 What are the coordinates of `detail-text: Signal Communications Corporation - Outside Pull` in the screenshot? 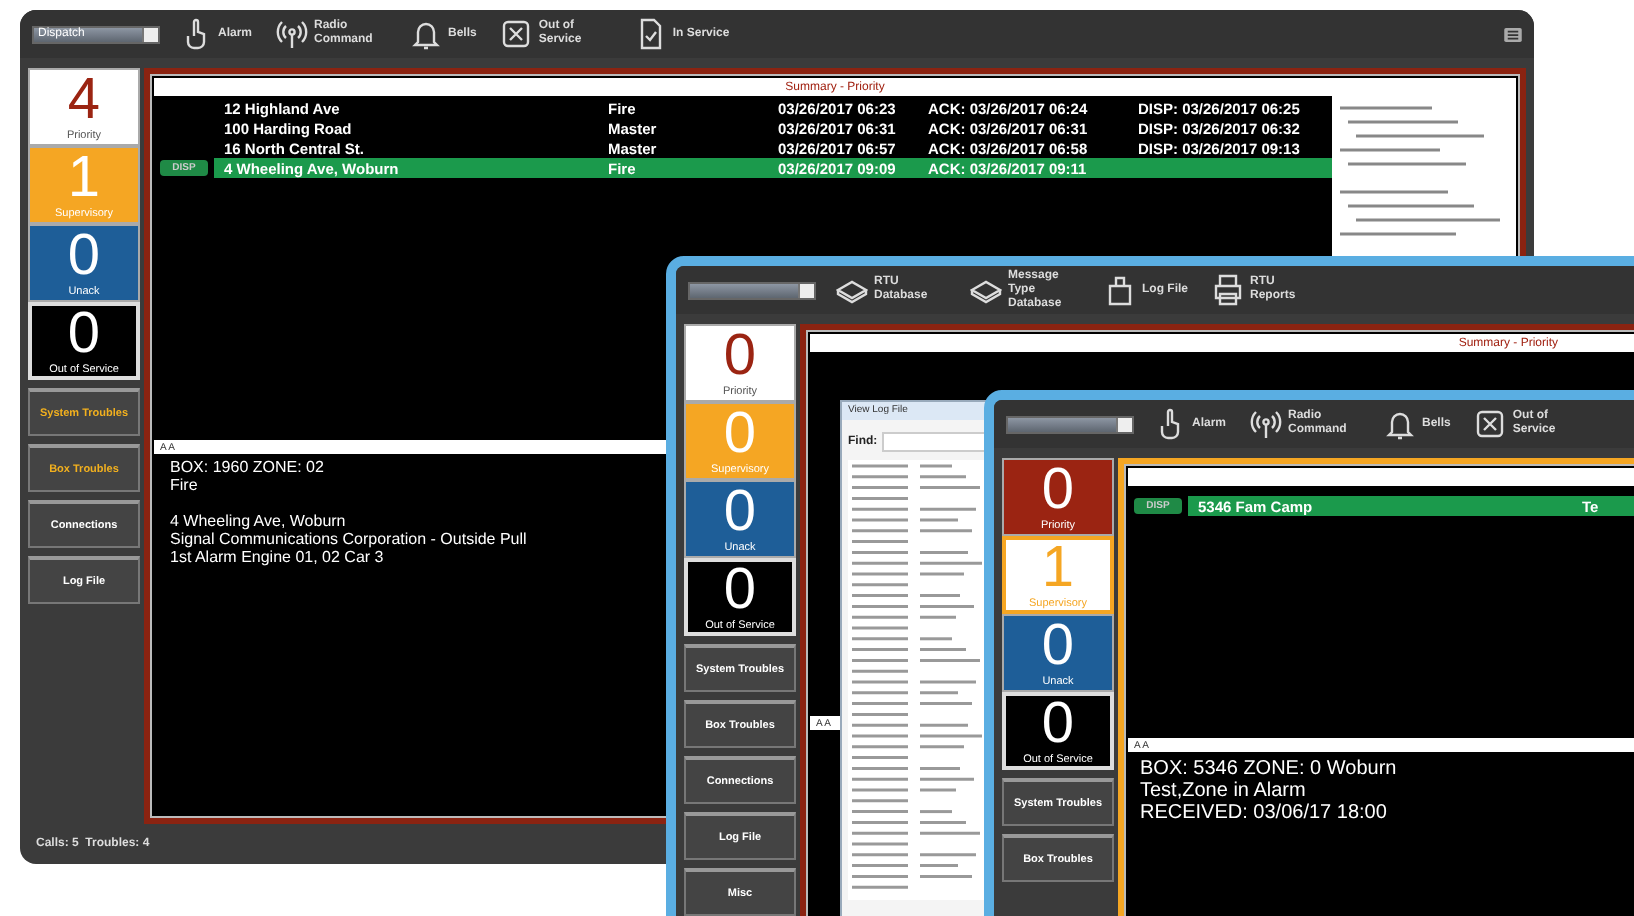 It's located at (348, 539).